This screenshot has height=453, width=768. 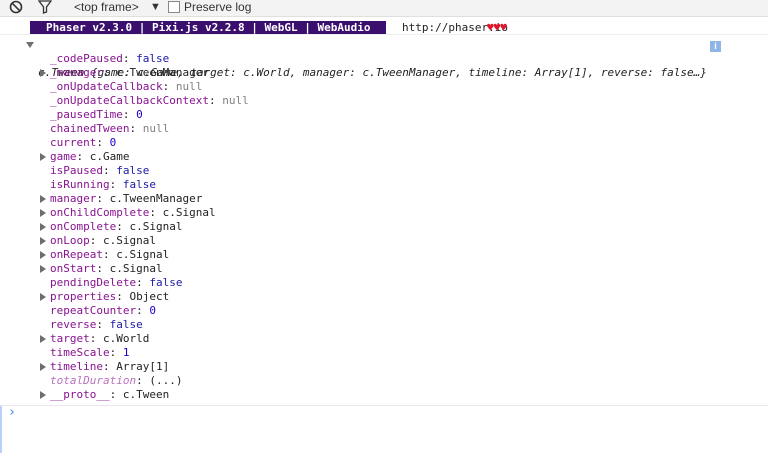 I want to click on property-value: c.TweenManager, so click(x=156, y=198).